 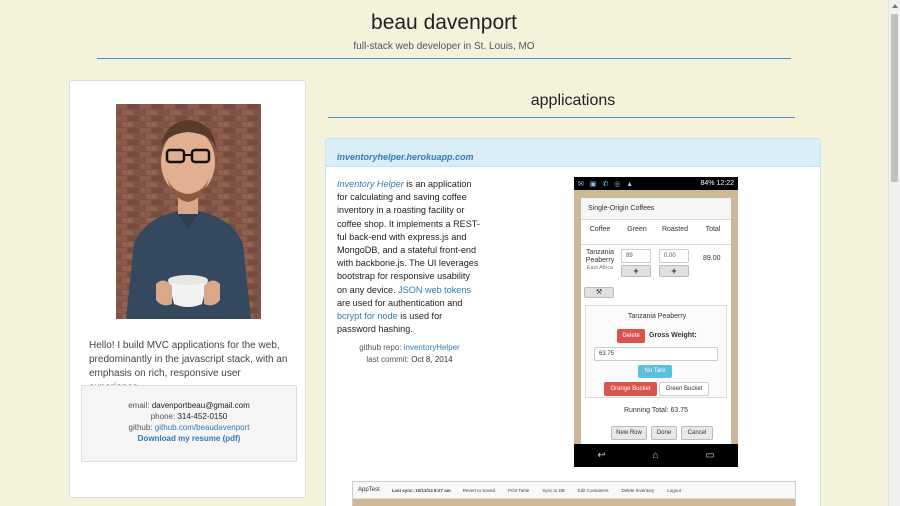 I want to click on project-url-link: inventoryhelper.herokuapp.com, so click(x=405, y=157).